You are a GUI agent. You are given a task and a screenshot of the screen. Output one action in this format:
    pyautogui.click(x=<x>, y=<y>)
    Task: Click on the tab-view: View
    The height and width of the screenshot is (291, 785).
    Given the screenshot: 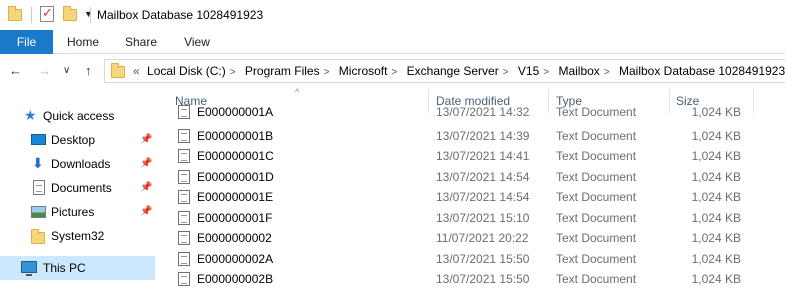 What is the action you would take?
    pyautogui.click(x=197, y=42)
    